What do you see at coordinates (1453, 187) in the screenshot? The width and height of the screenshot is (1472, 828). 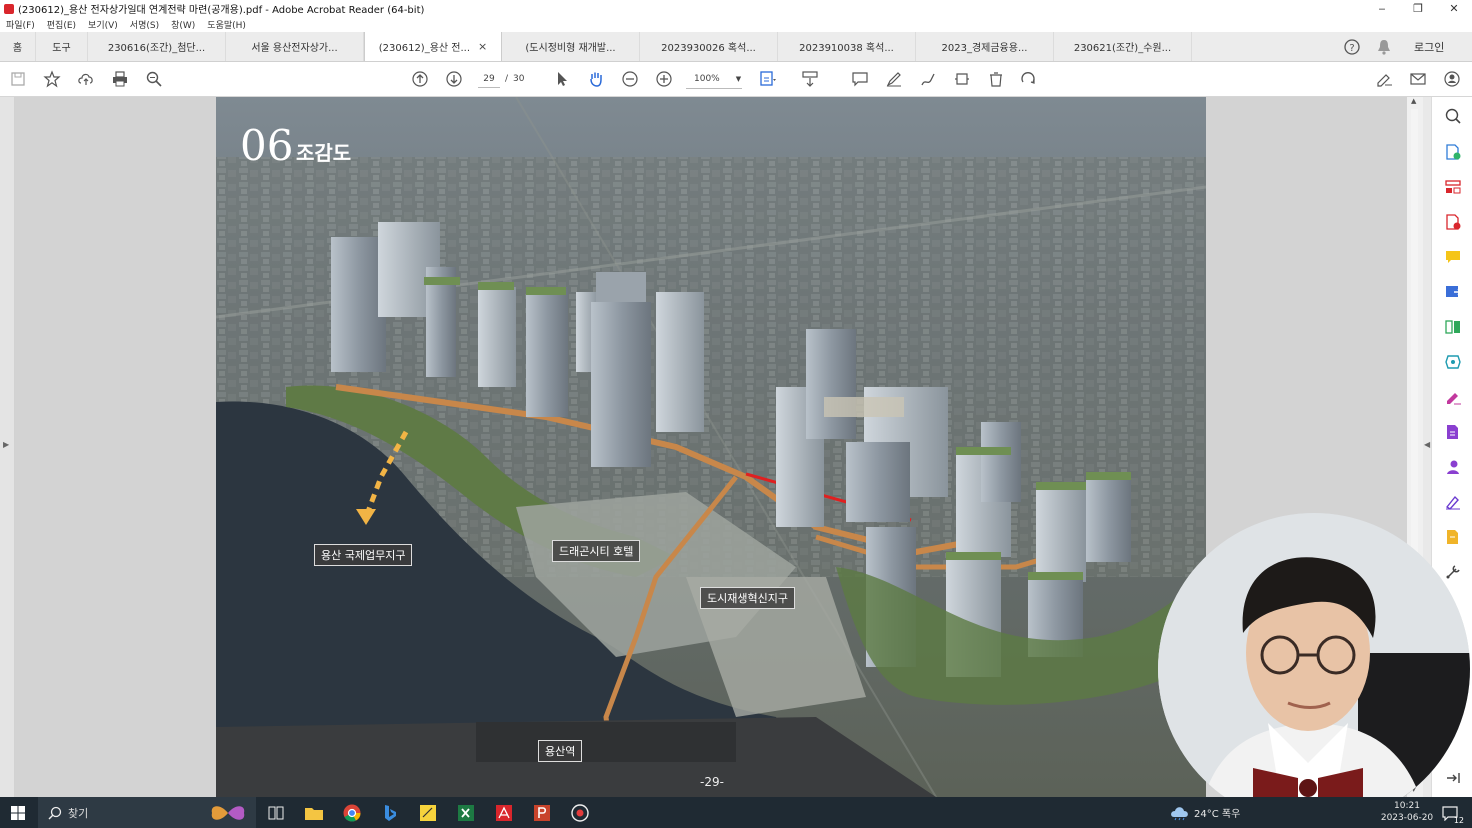 I see `organize-pages-icon` at bounding box center [1453, 187].